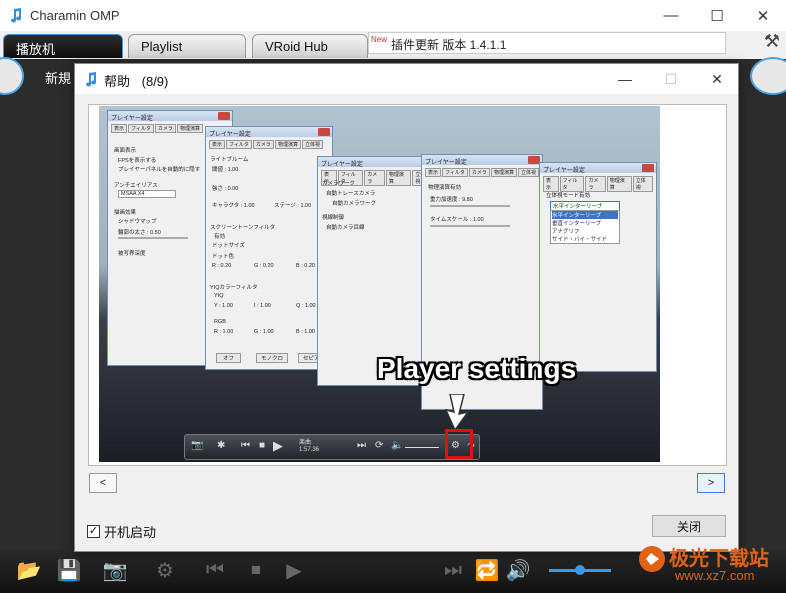 Image resolution: width=786 pixels, height=593 pixels. I want to click on win-line: 重力加速度 : 9.80, so click(451, 200).